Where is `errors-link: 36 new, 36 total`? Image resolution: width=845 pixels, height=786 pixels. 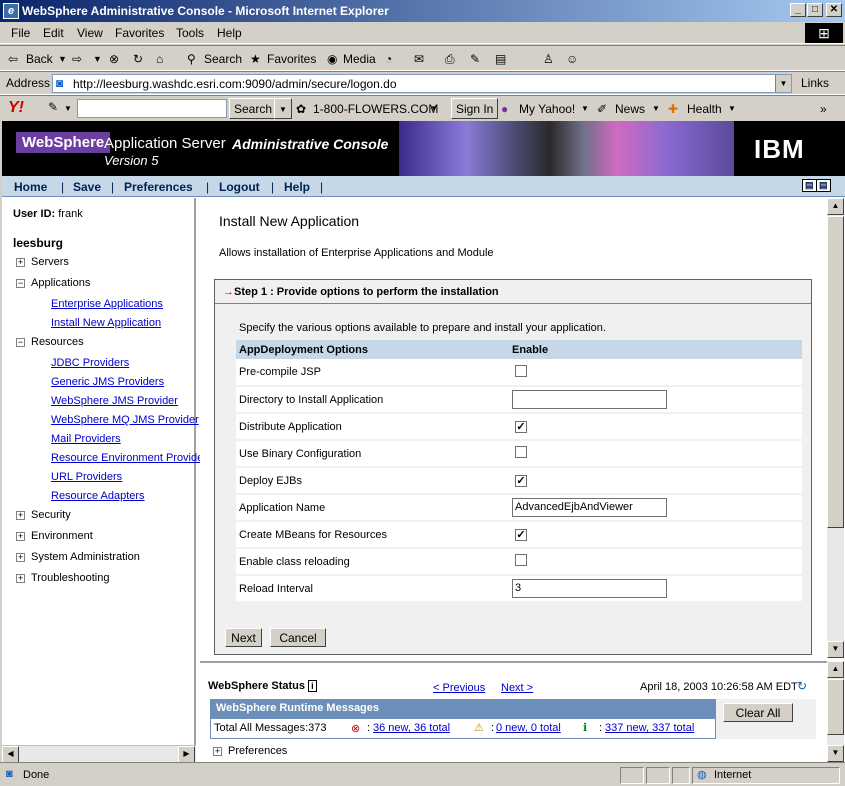 errors-link: 36 new, 36 total is located at coordinates (411, 728).